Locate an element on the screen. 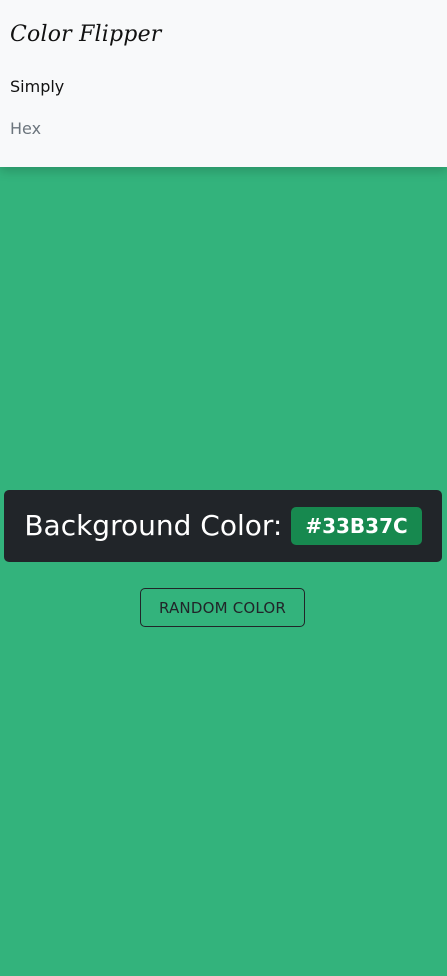 This screenshot has height=976, width=447. random-color-button: RANDOM COLOR is located at coordinates (222, 607).